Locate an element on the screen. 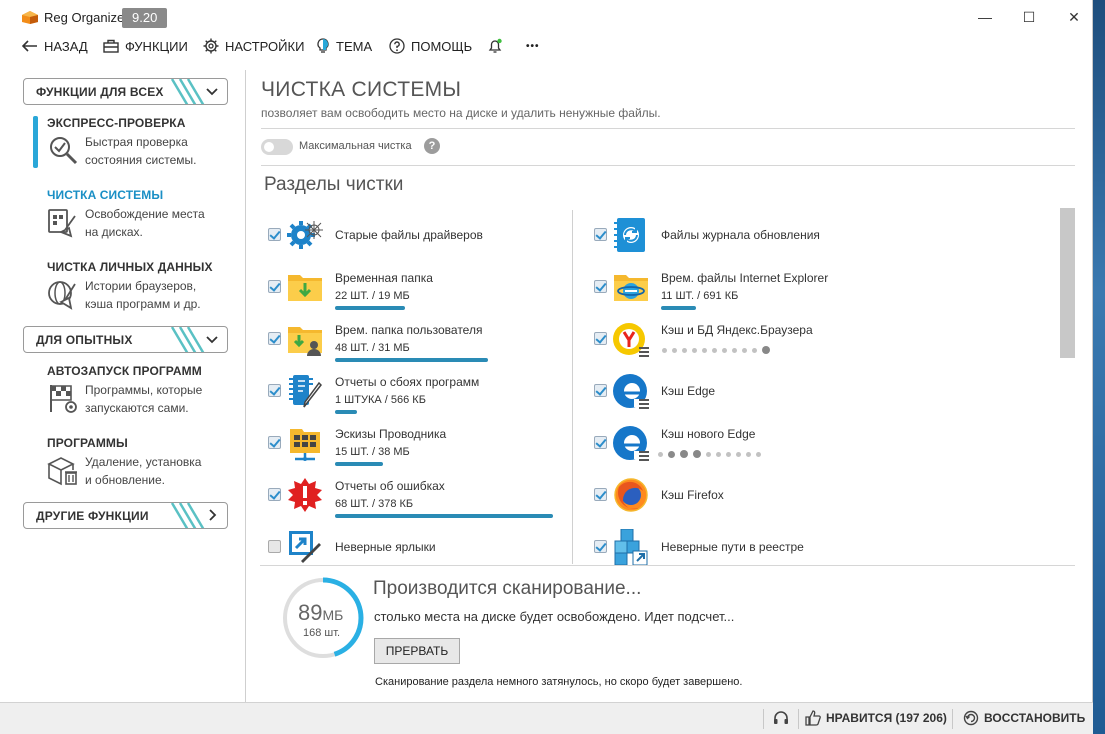 The image size is (1105, 734). item-info: 68 ШТ. / 378 КБ is located at coordinates (374, 504).